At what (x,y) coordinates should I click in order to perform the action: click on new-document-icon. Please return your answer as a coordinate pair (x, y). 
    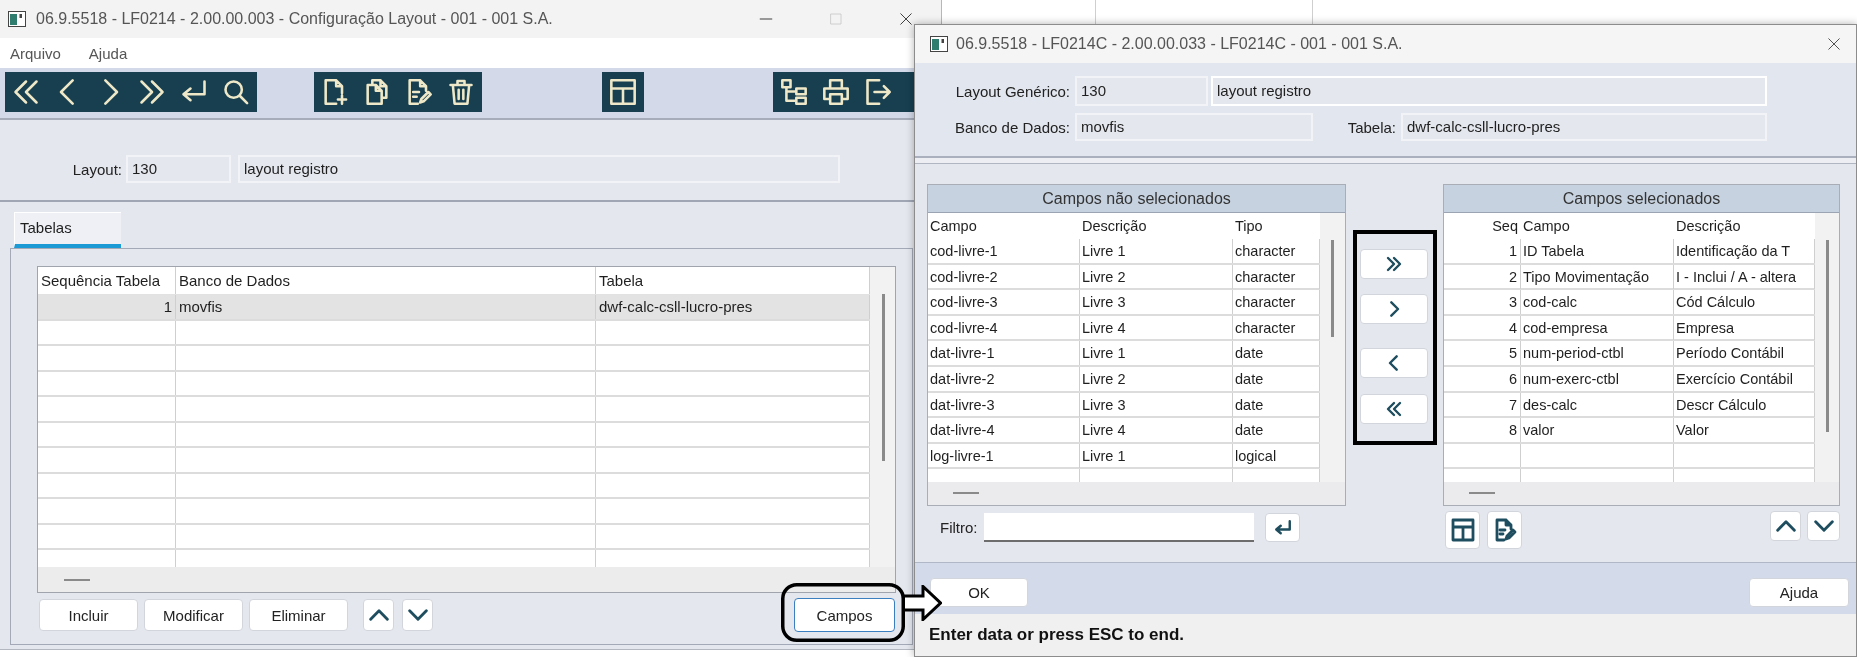
    Looking at the image, I should click on (335, 92).